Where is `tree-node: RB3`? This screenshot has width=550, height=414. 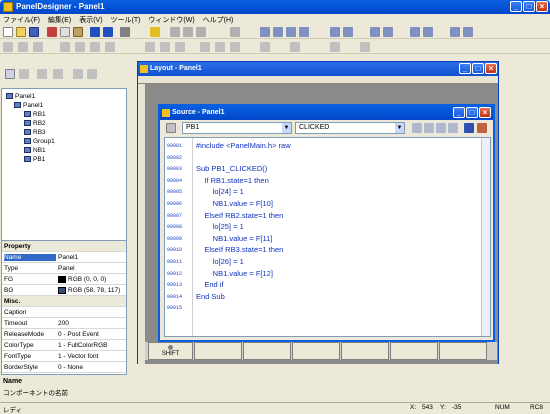
tree-node: RB3 is located at coordinates (35, 132).